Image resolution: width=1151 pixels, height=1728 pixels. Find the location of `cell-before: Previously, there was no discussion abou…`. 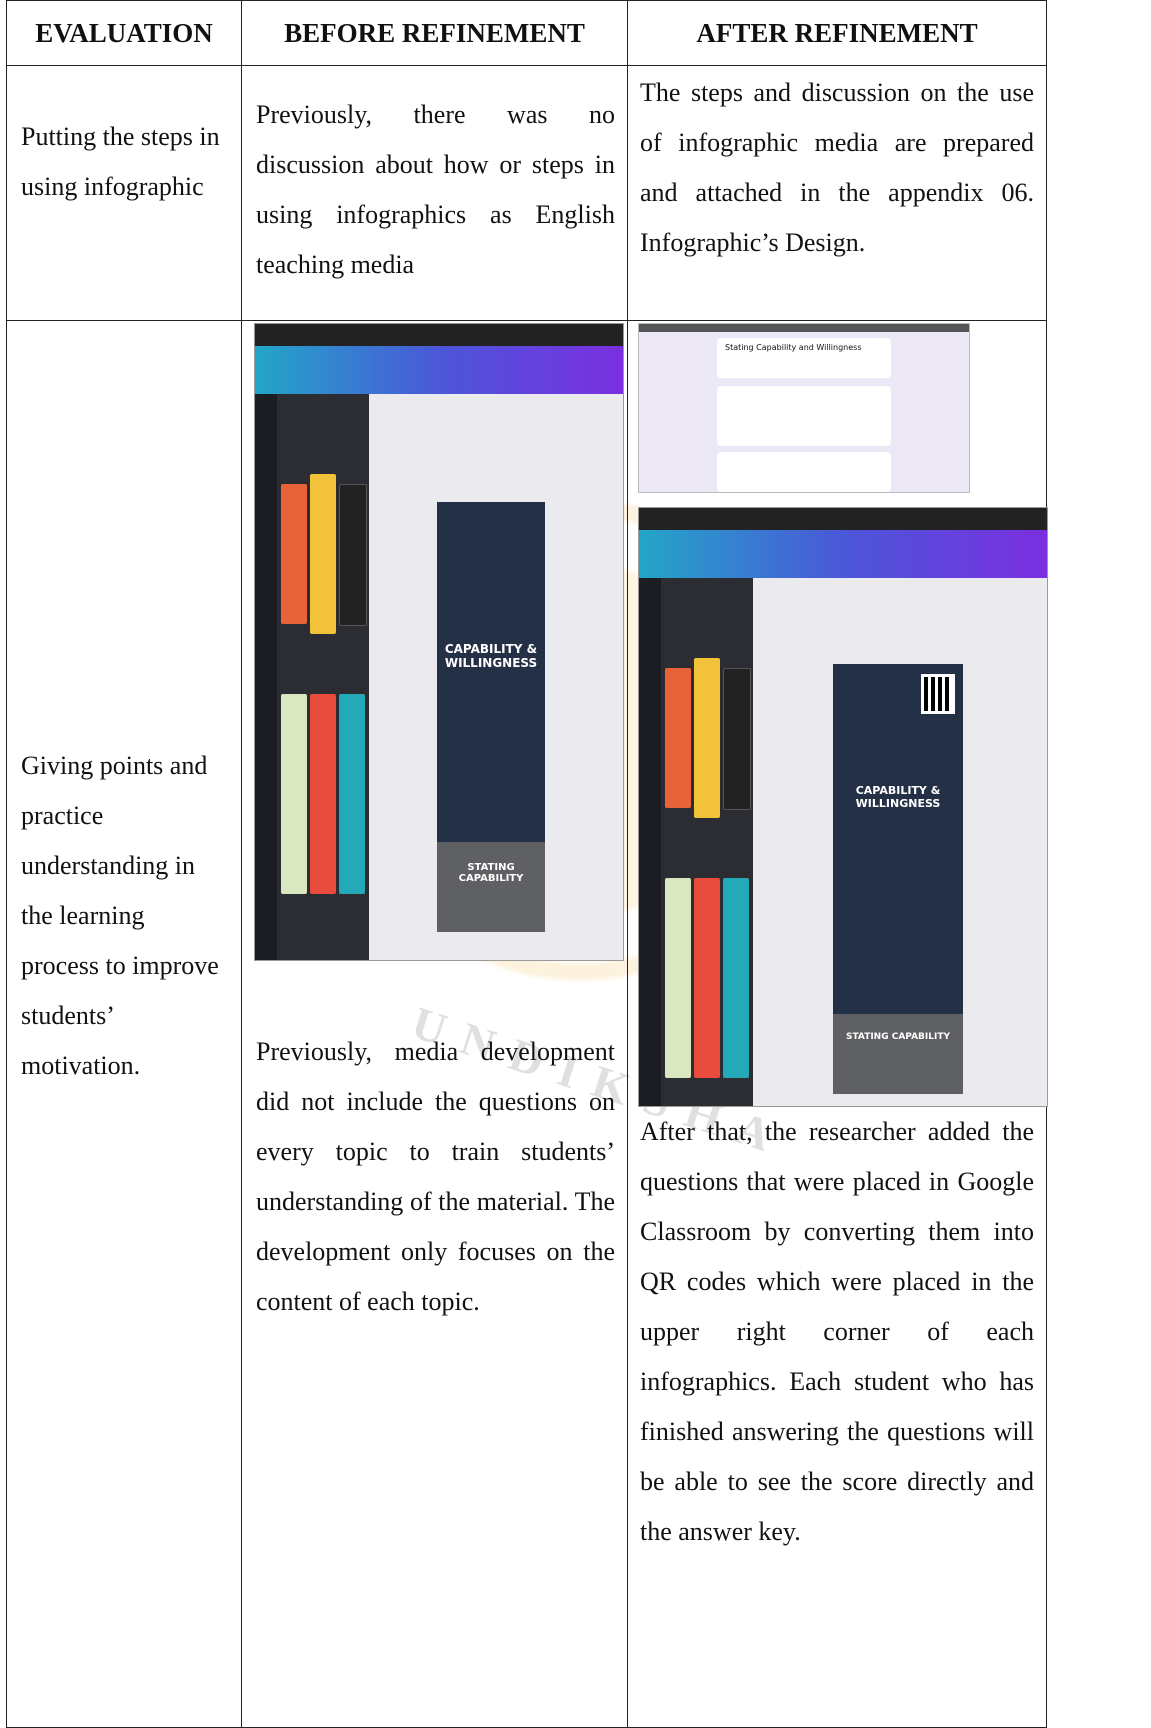

cell-before: Previously, there was no discussion abou… is located at coordinates (434, 193).